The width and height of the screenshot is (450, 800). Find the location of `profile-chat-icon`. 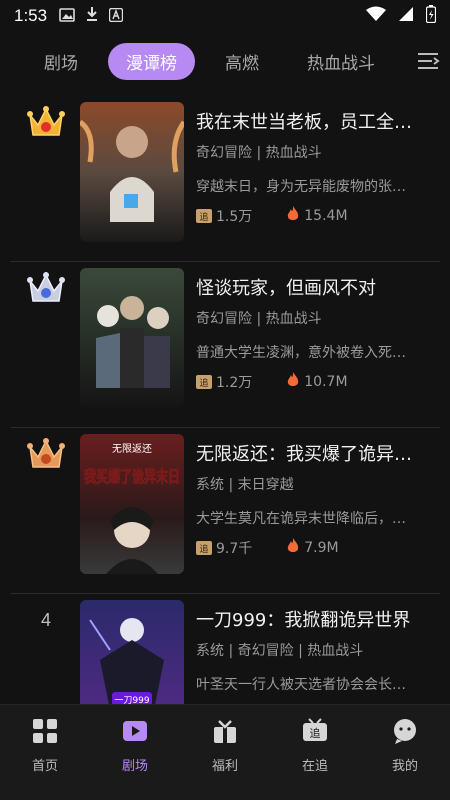

profile-chat-icon is located at coordinates (405, 733).